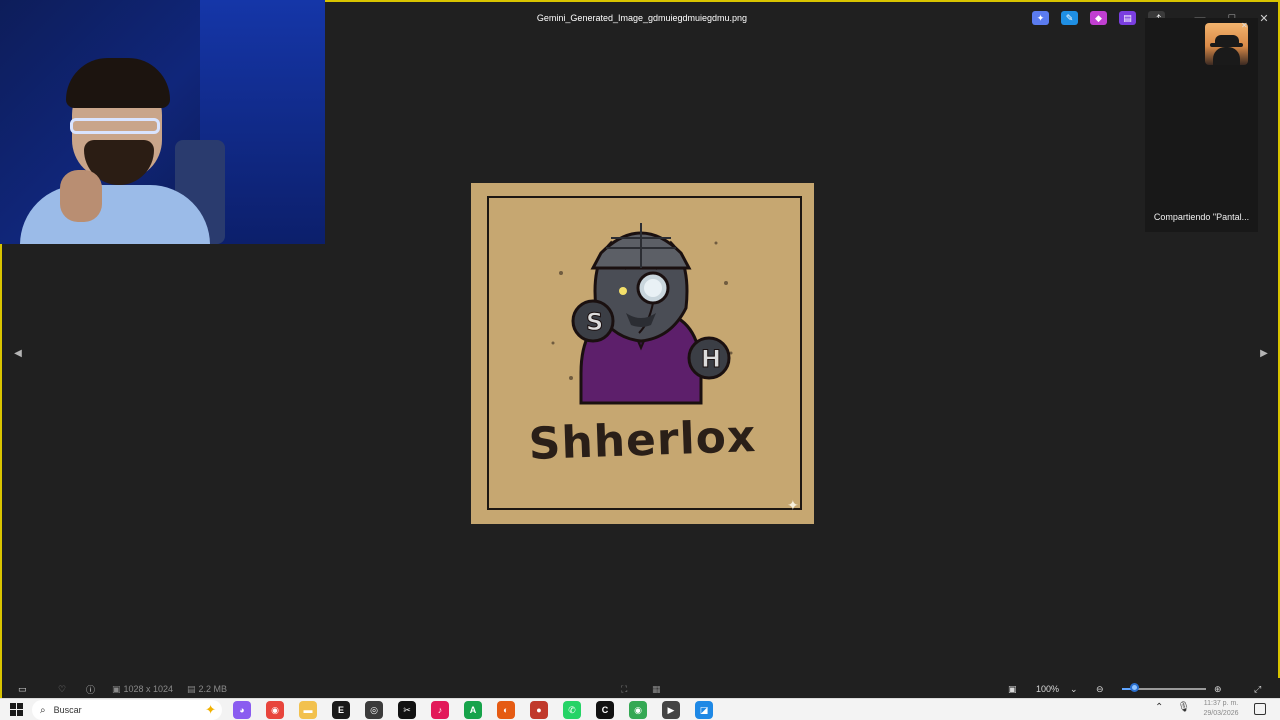  What do you see at coordinates (1048, 689) in the screenshot?
I see `zoom-value: 100%` at bounding box center [1048, 689].